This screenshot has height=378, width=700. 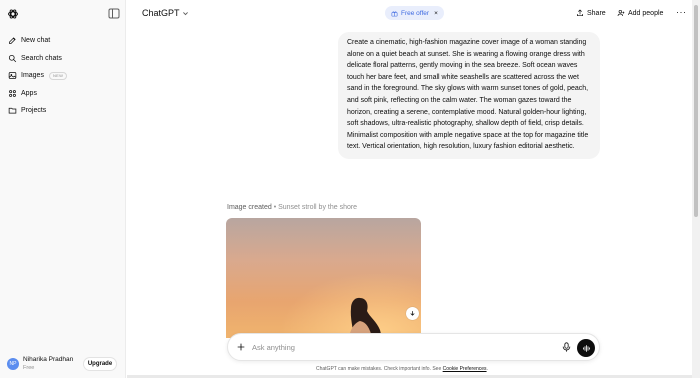 What do you see at coordinates (100, 364) in the screenshot?
I see `upgrade-button: Upgrade` at bounding box center [100, 364].